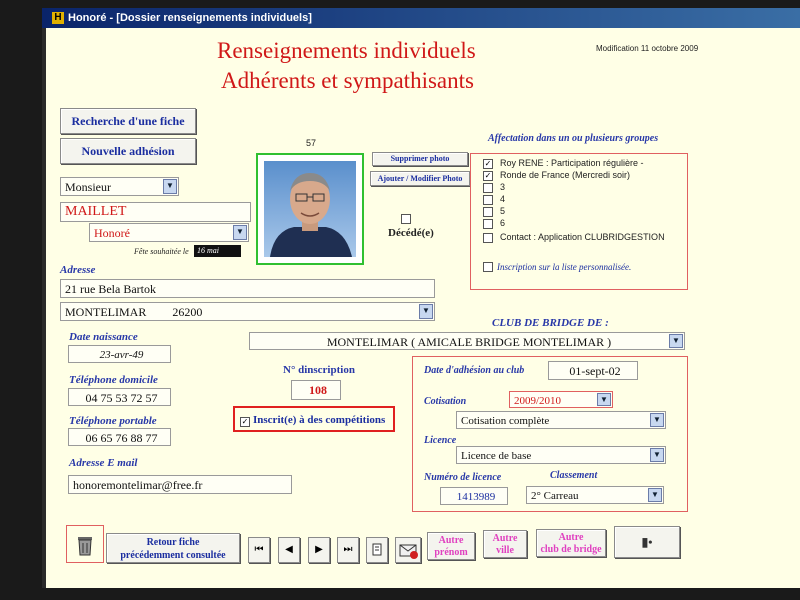  What do you see at coordinates (463, 477) in the screenshot?
I see `license-number-label: Numéro de licence` at bounding box center [463, 477].